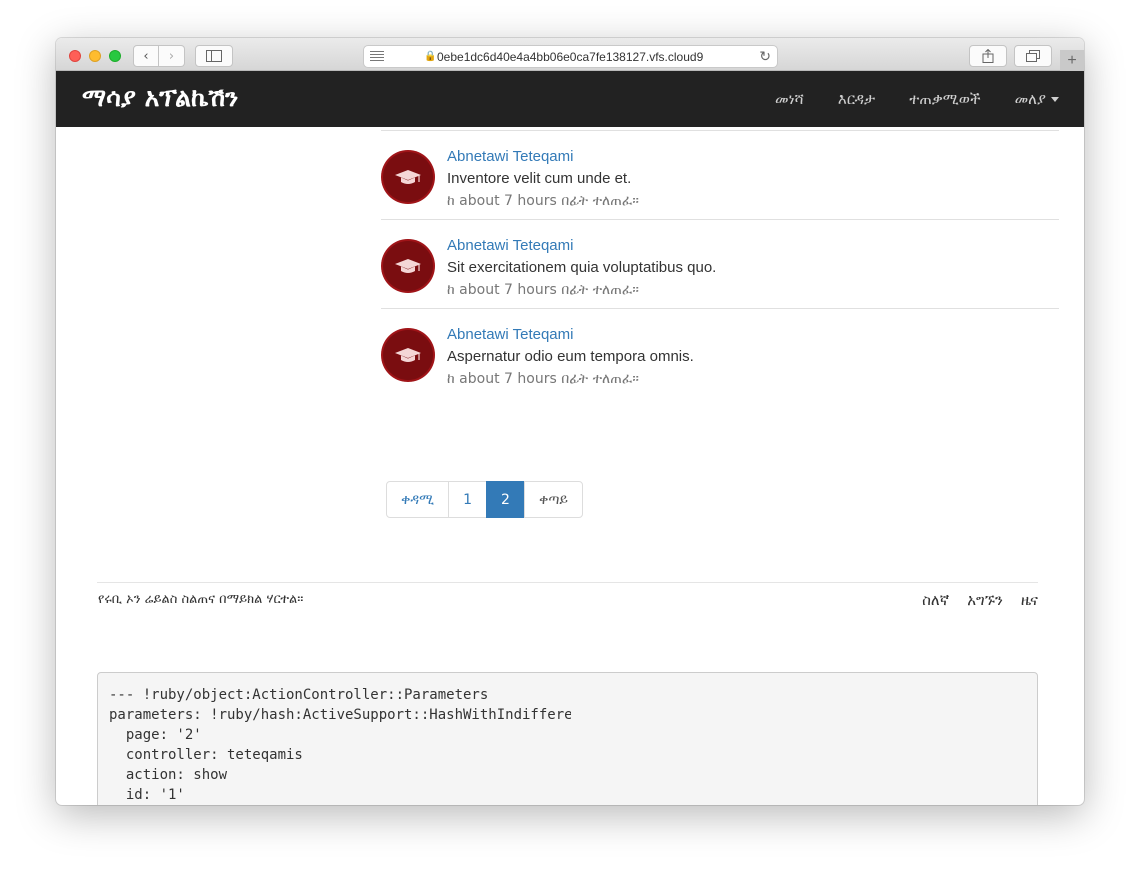  Describe the element at coordinates (570, 99) in the screenshot. I see `top-navbar: ማሳያ አፕልኬሽን መነሻ እርዳታ ተጠቃሚወች መለያ` at that location.